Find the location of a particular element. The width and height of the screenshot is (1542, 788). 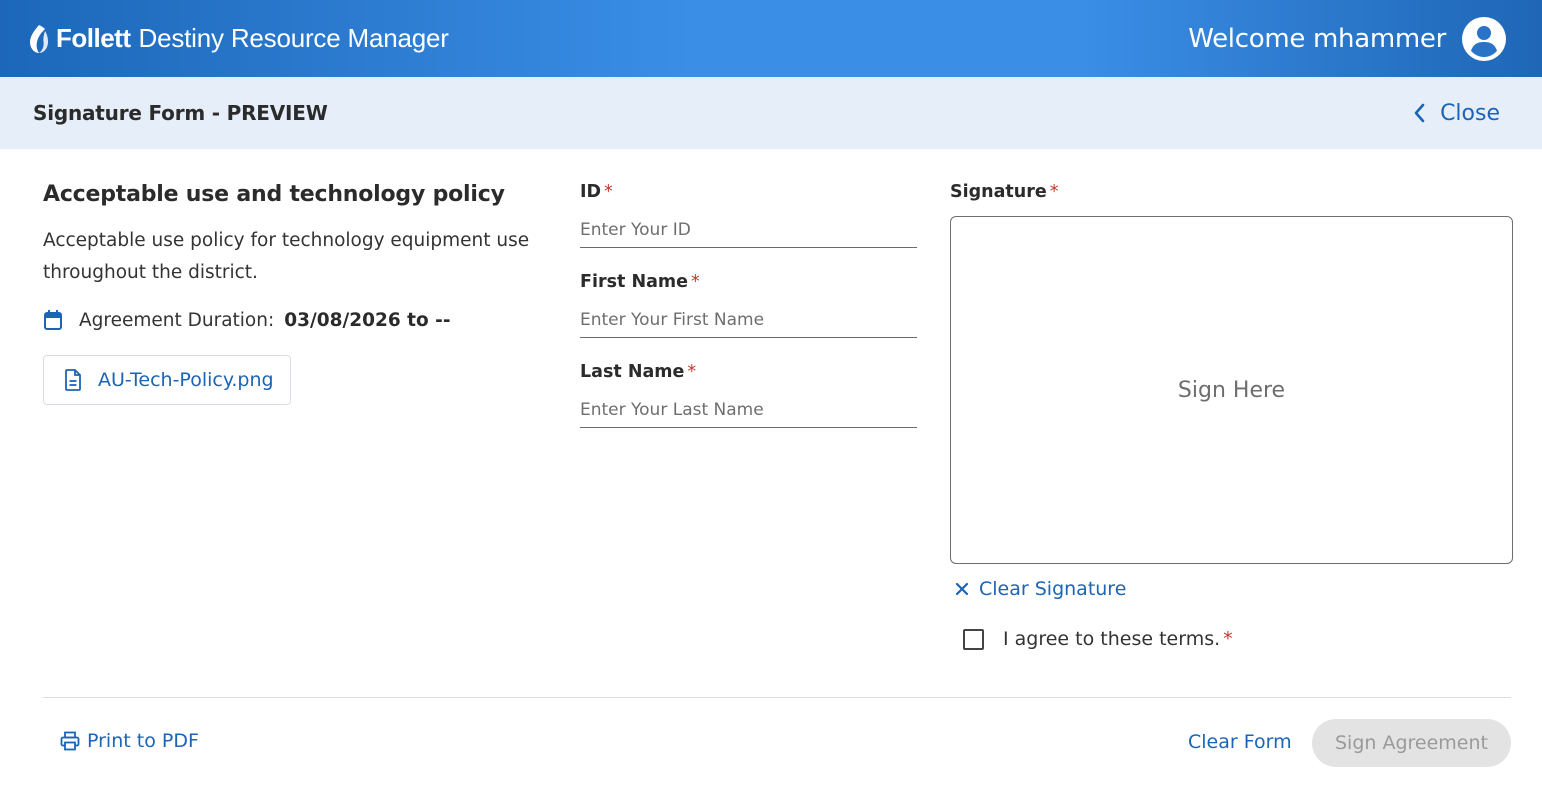

document-icon is located at coordinates (73, 380).